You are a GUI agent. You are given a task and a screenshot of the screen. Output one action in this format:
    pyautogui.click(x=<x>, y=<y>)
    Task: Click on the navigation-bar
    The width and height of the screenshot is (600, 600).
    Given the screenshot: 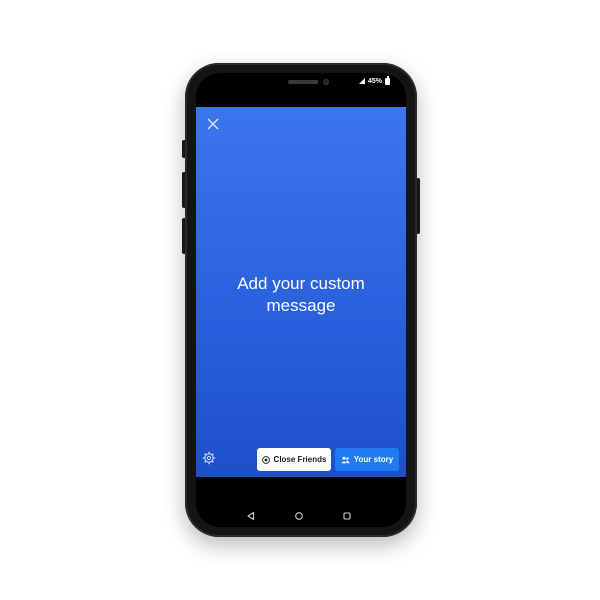 What is the action you would take?
    pyautogui.click(x=301, y=502)
    